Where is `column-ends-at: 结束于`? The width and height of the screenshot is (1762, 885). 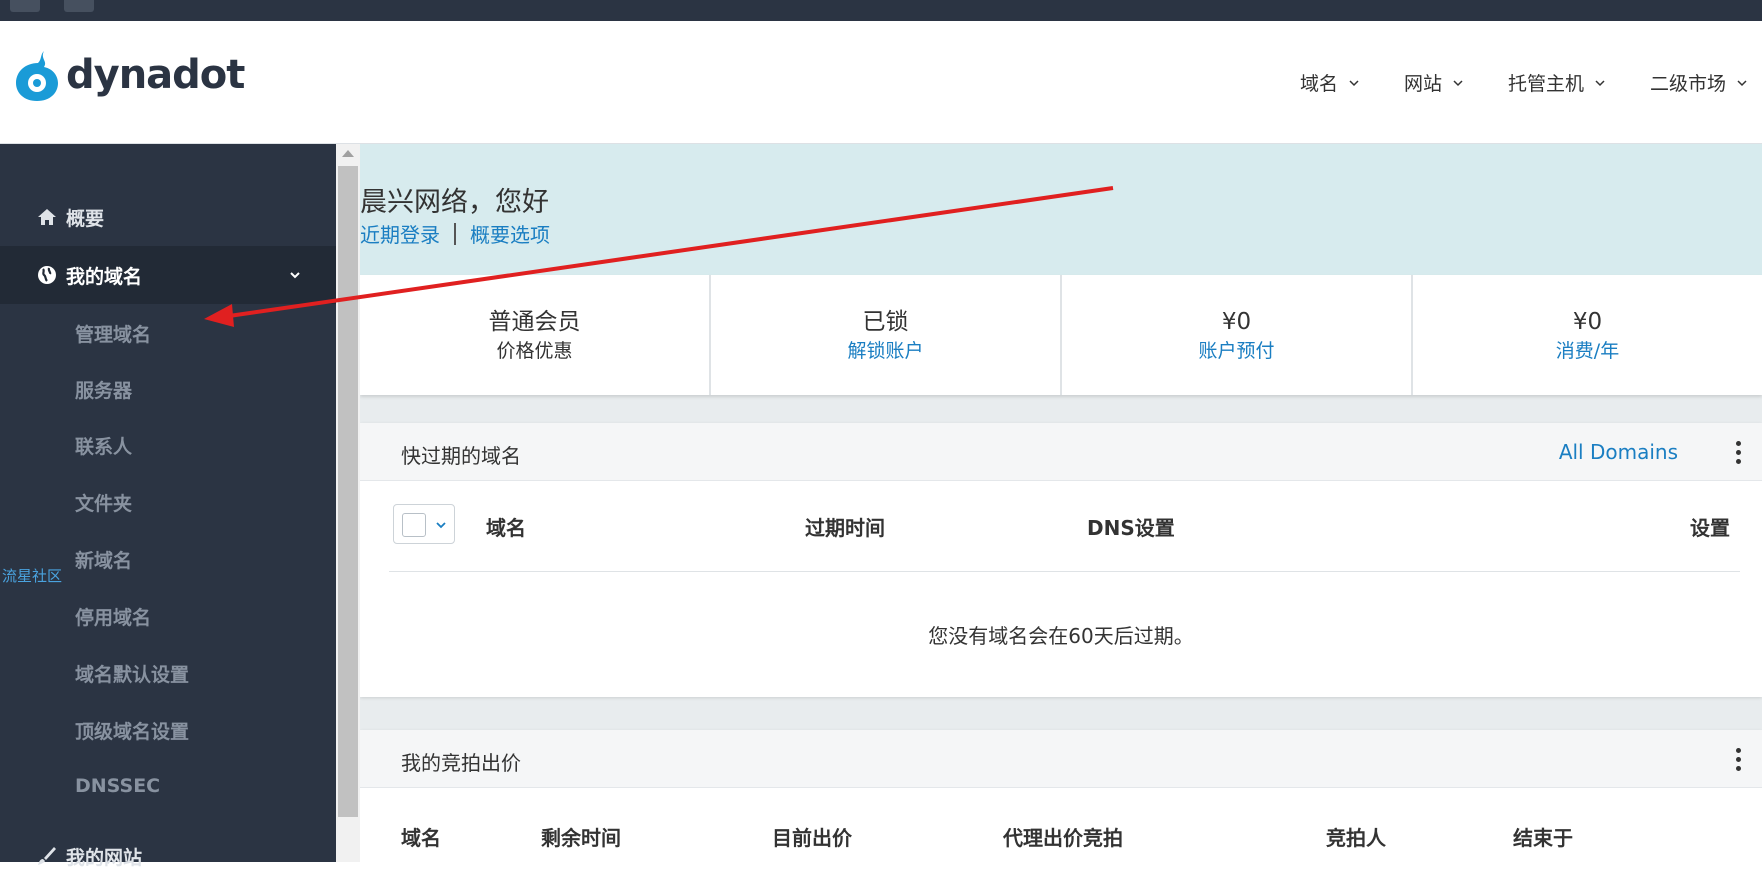
column-ends-at: 结束于 is located at coordinates (1543, 836).